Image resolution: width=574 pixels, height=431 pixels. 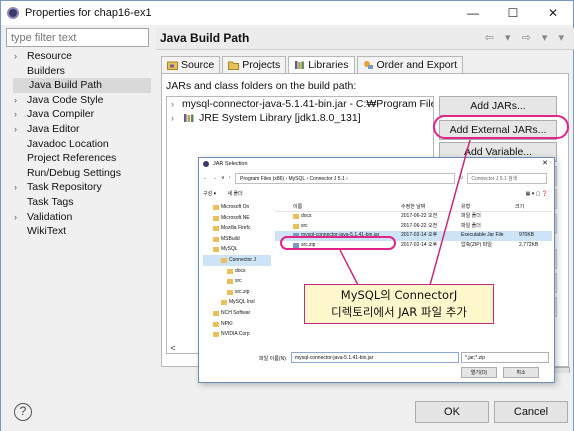 What do you see at coordinates (399, 312) in the screenshot?
I see `callout-line-2: 디렉토리에서 JAR 파일 추가` at bounding box center [399, 312].